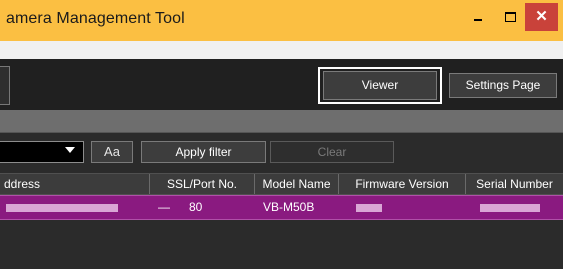 Image resolution: width=563 pixels, height=269 pixels. Describe the element at coordinates (202, 184) in the screenshot. I see `column-header-ssl-port: SSL/Port No.` at that location.